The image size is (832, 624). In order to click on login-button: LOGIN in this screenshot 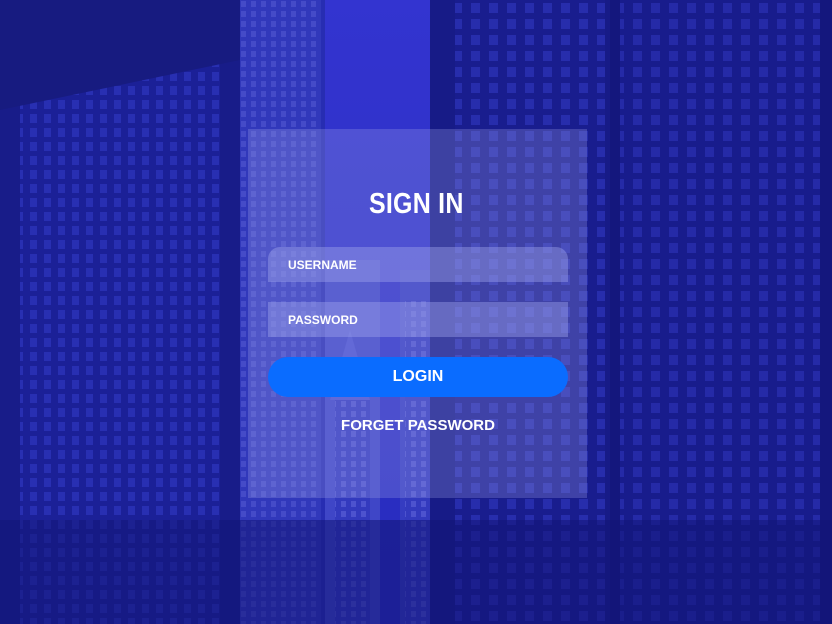, I will do `click(418, 377)`.